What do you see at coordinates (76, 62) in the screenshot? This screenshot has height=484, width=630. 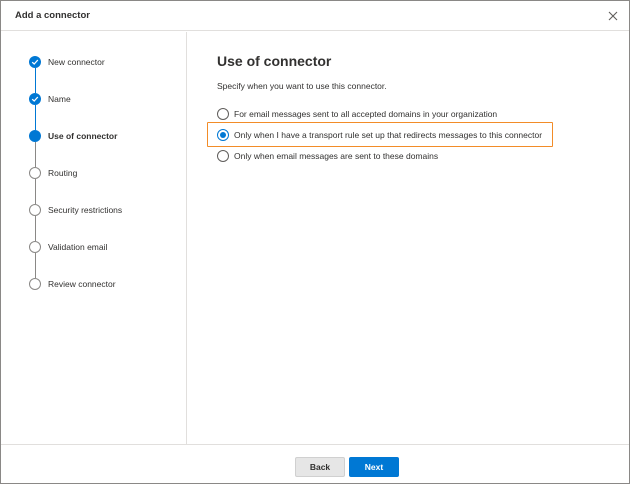 I see `step-label: New connector` at bounding box center [76, 62].